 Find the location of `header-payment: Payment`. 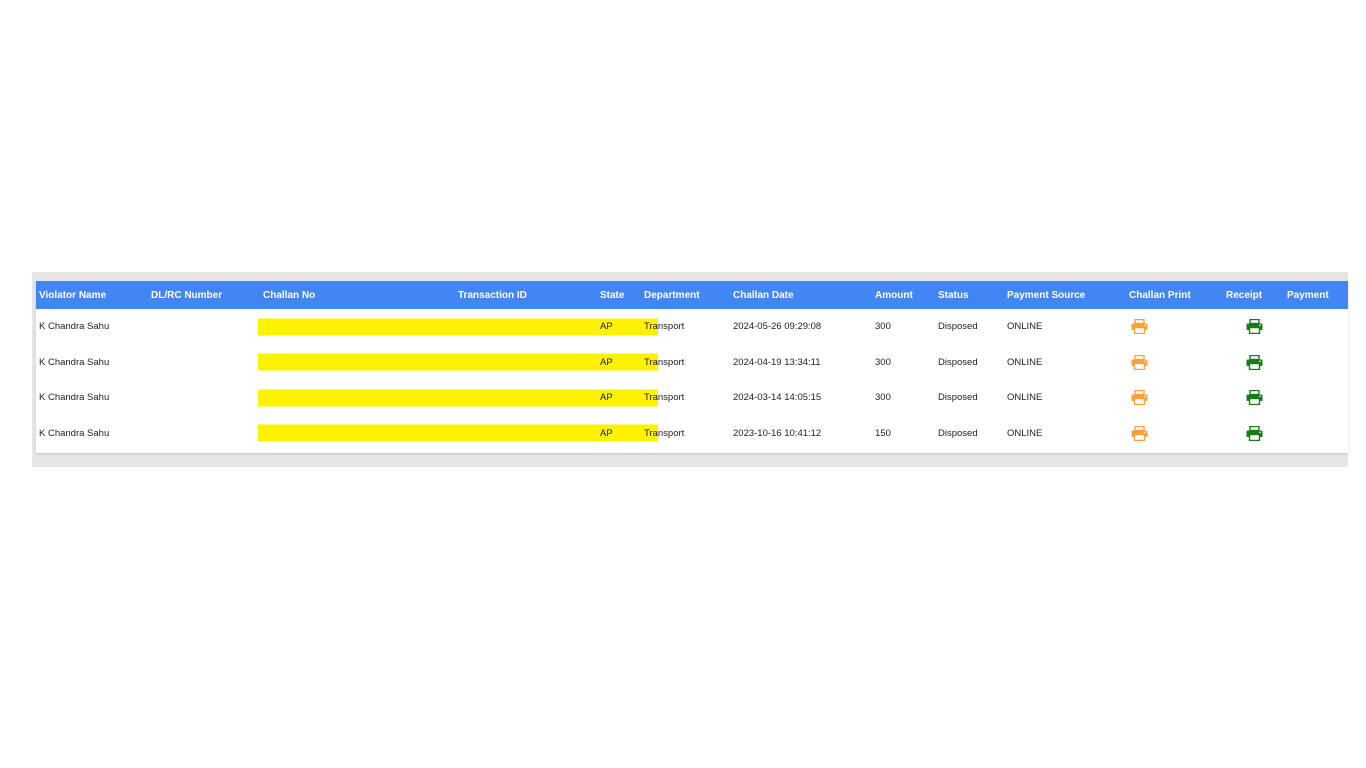

header-payment: Payment is located at coordinates (1308, 295).